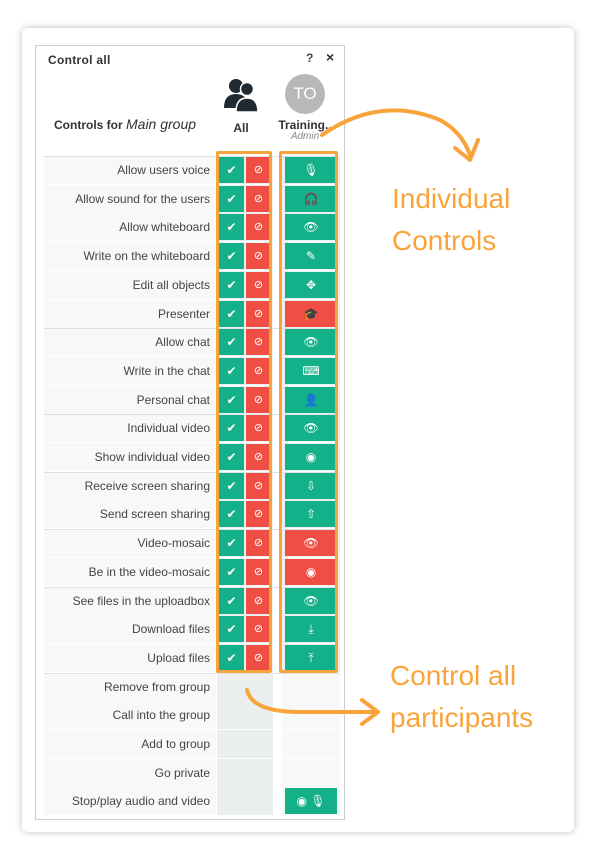  Describe the element at coordinates (311, 701) in the screenshot. I see `arrow-all` at that location.